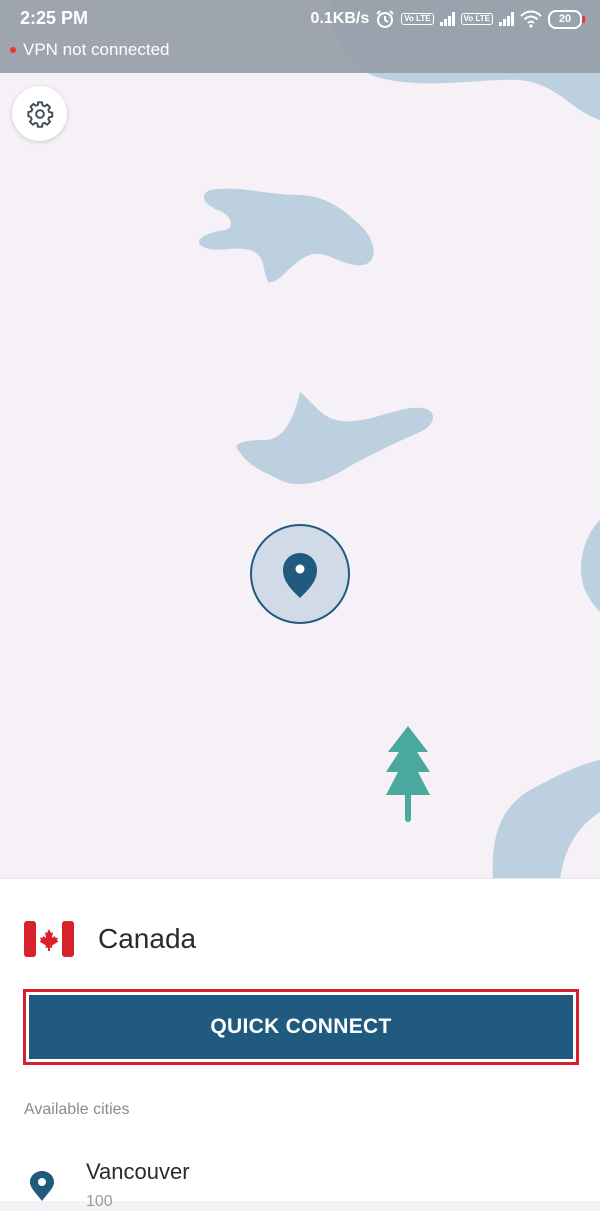 Image resolution: width=600 pixels, height=1211 pixels. What do you see at coordinates (54, 18) in the screenshot?
I see `status-time: 2:25 PM` at bounding box center [54, 18].